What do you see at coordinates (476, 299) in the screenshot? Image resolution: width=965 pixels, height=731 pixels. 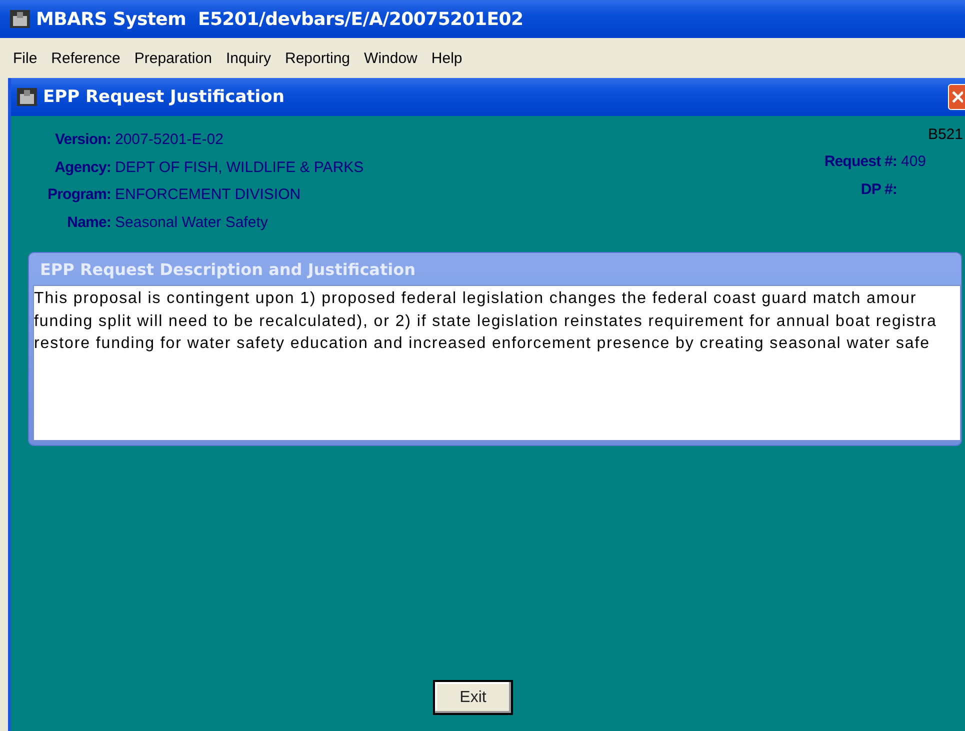 I see `text-line: This proposal is contingent upon 1) proposed federal legislation changes the federal coast guard match amour` at bounding box center [476, 299].